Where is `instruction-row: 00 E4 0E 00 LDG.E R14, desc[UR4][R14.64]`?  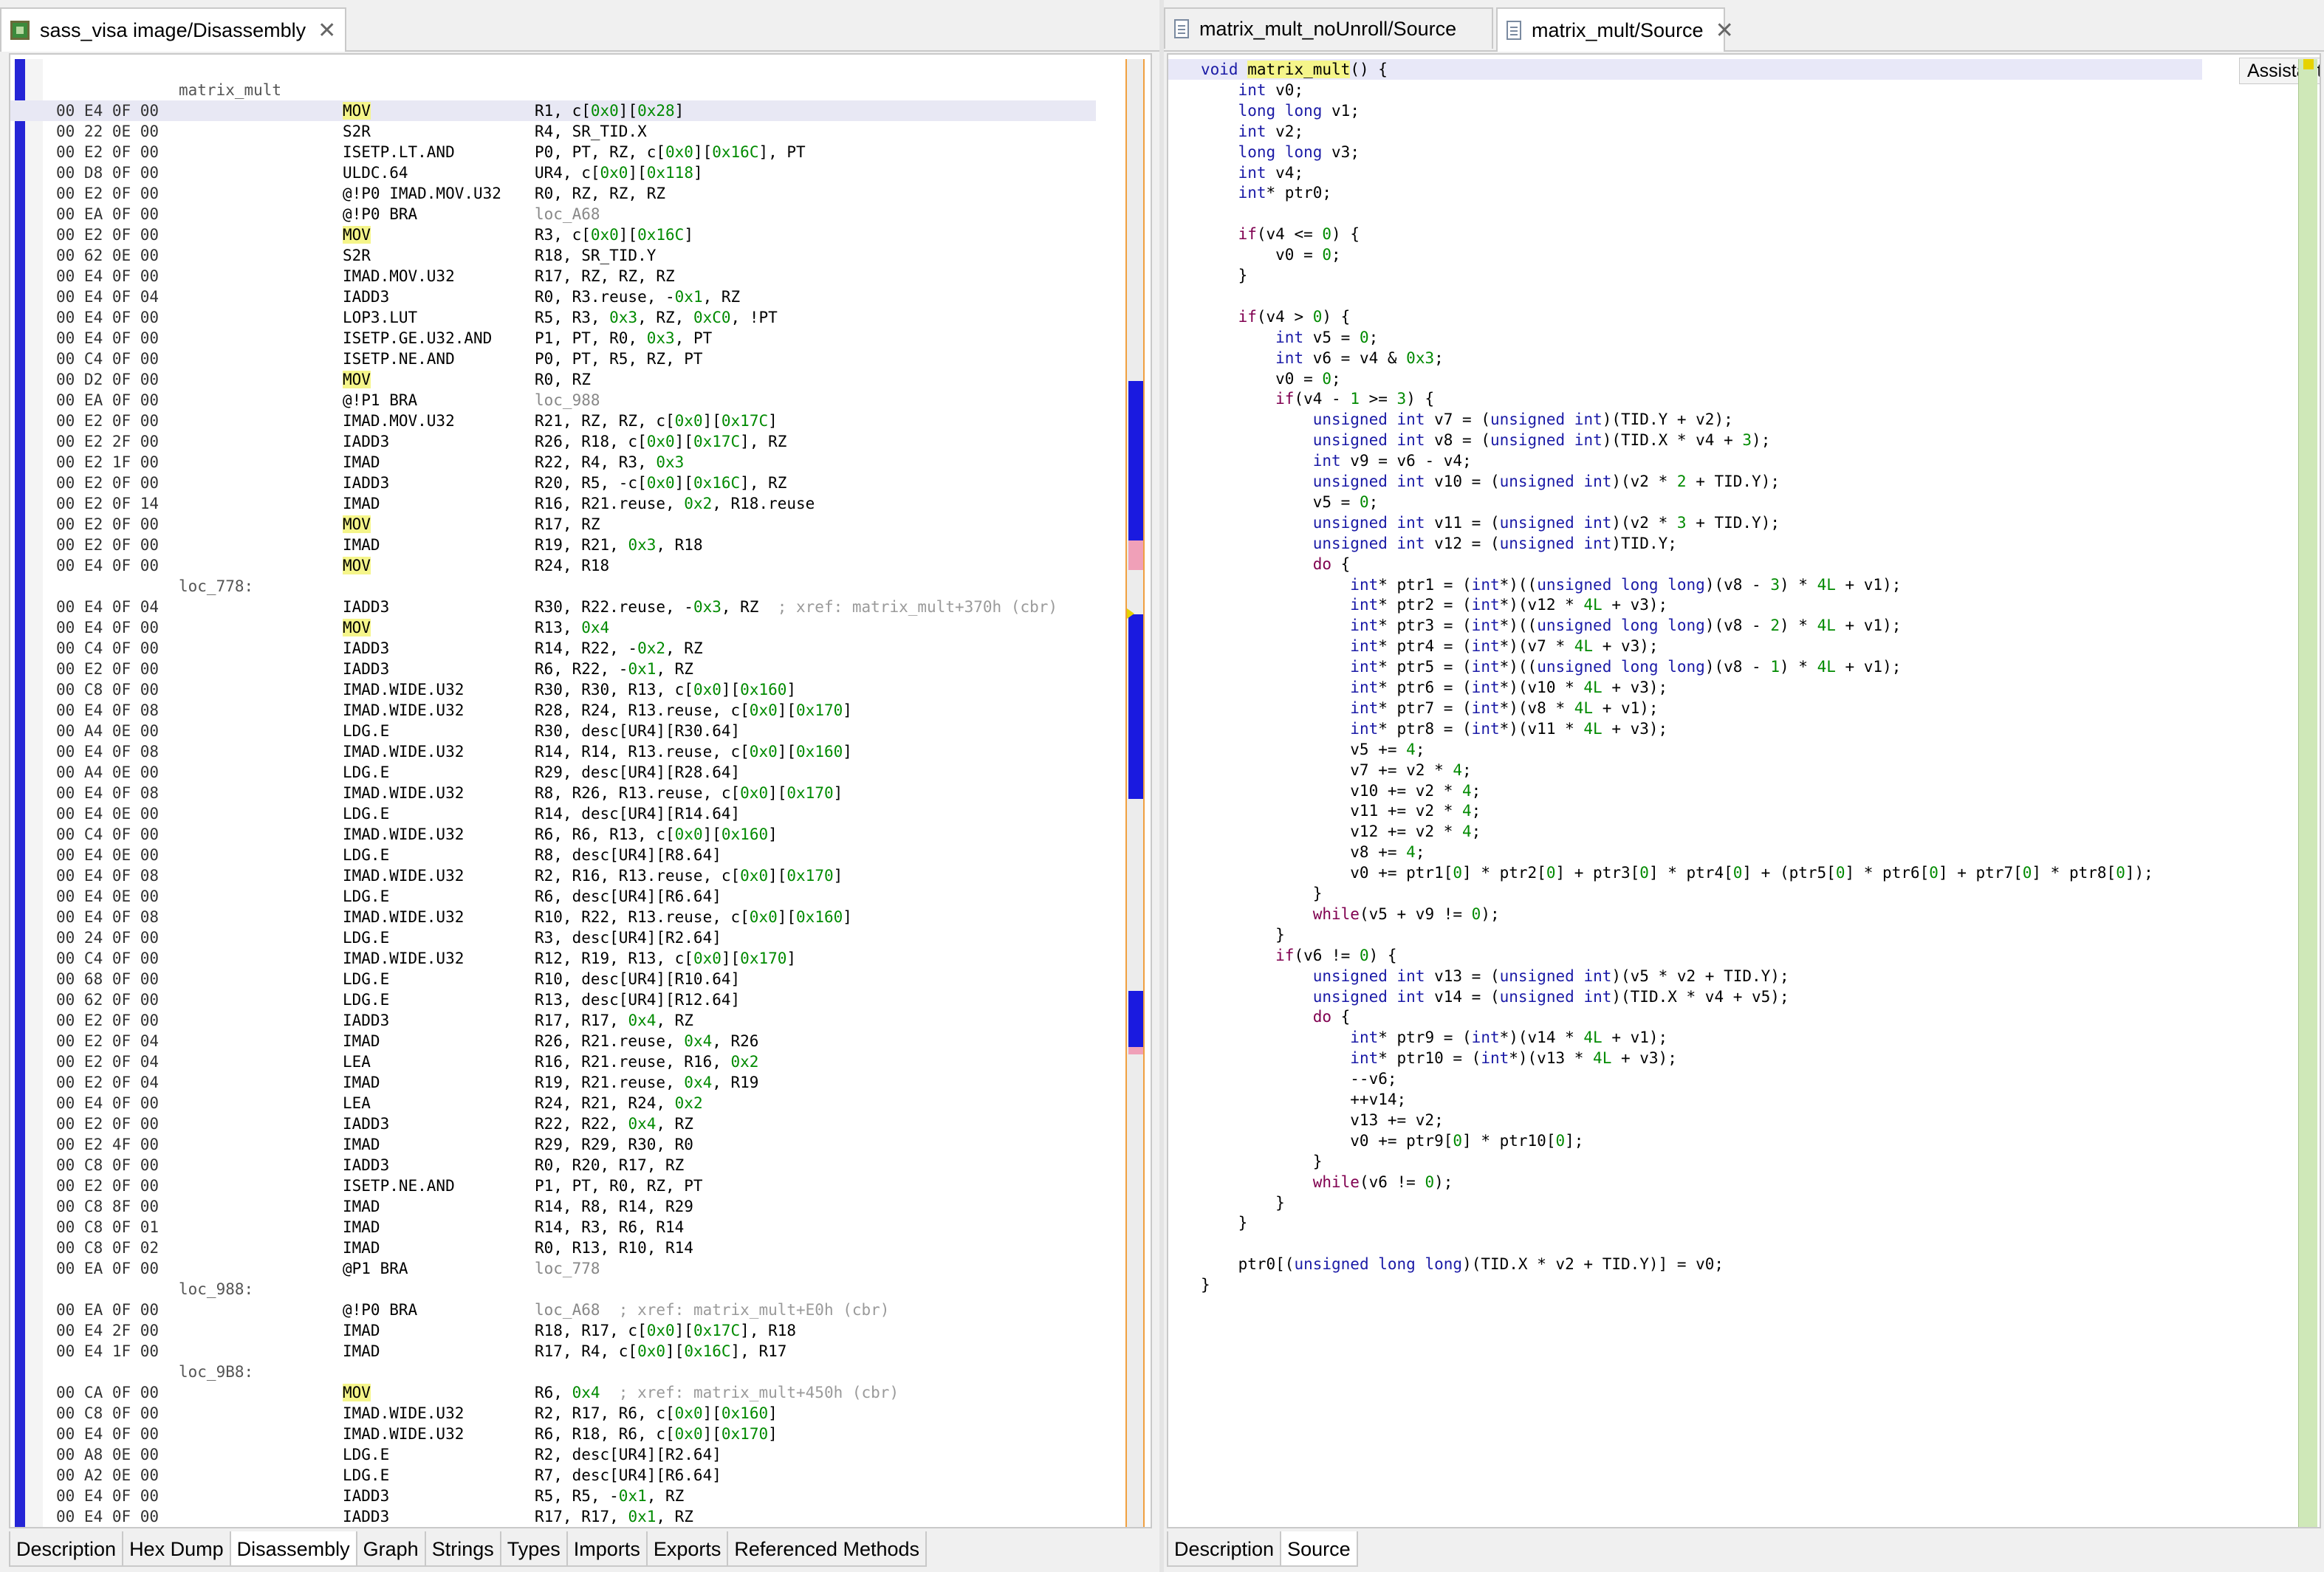 instruction-row: 00 E4 0E 00 LDG.E R14, desc[UR4][R14.64] is located at coordinates (553, 814).